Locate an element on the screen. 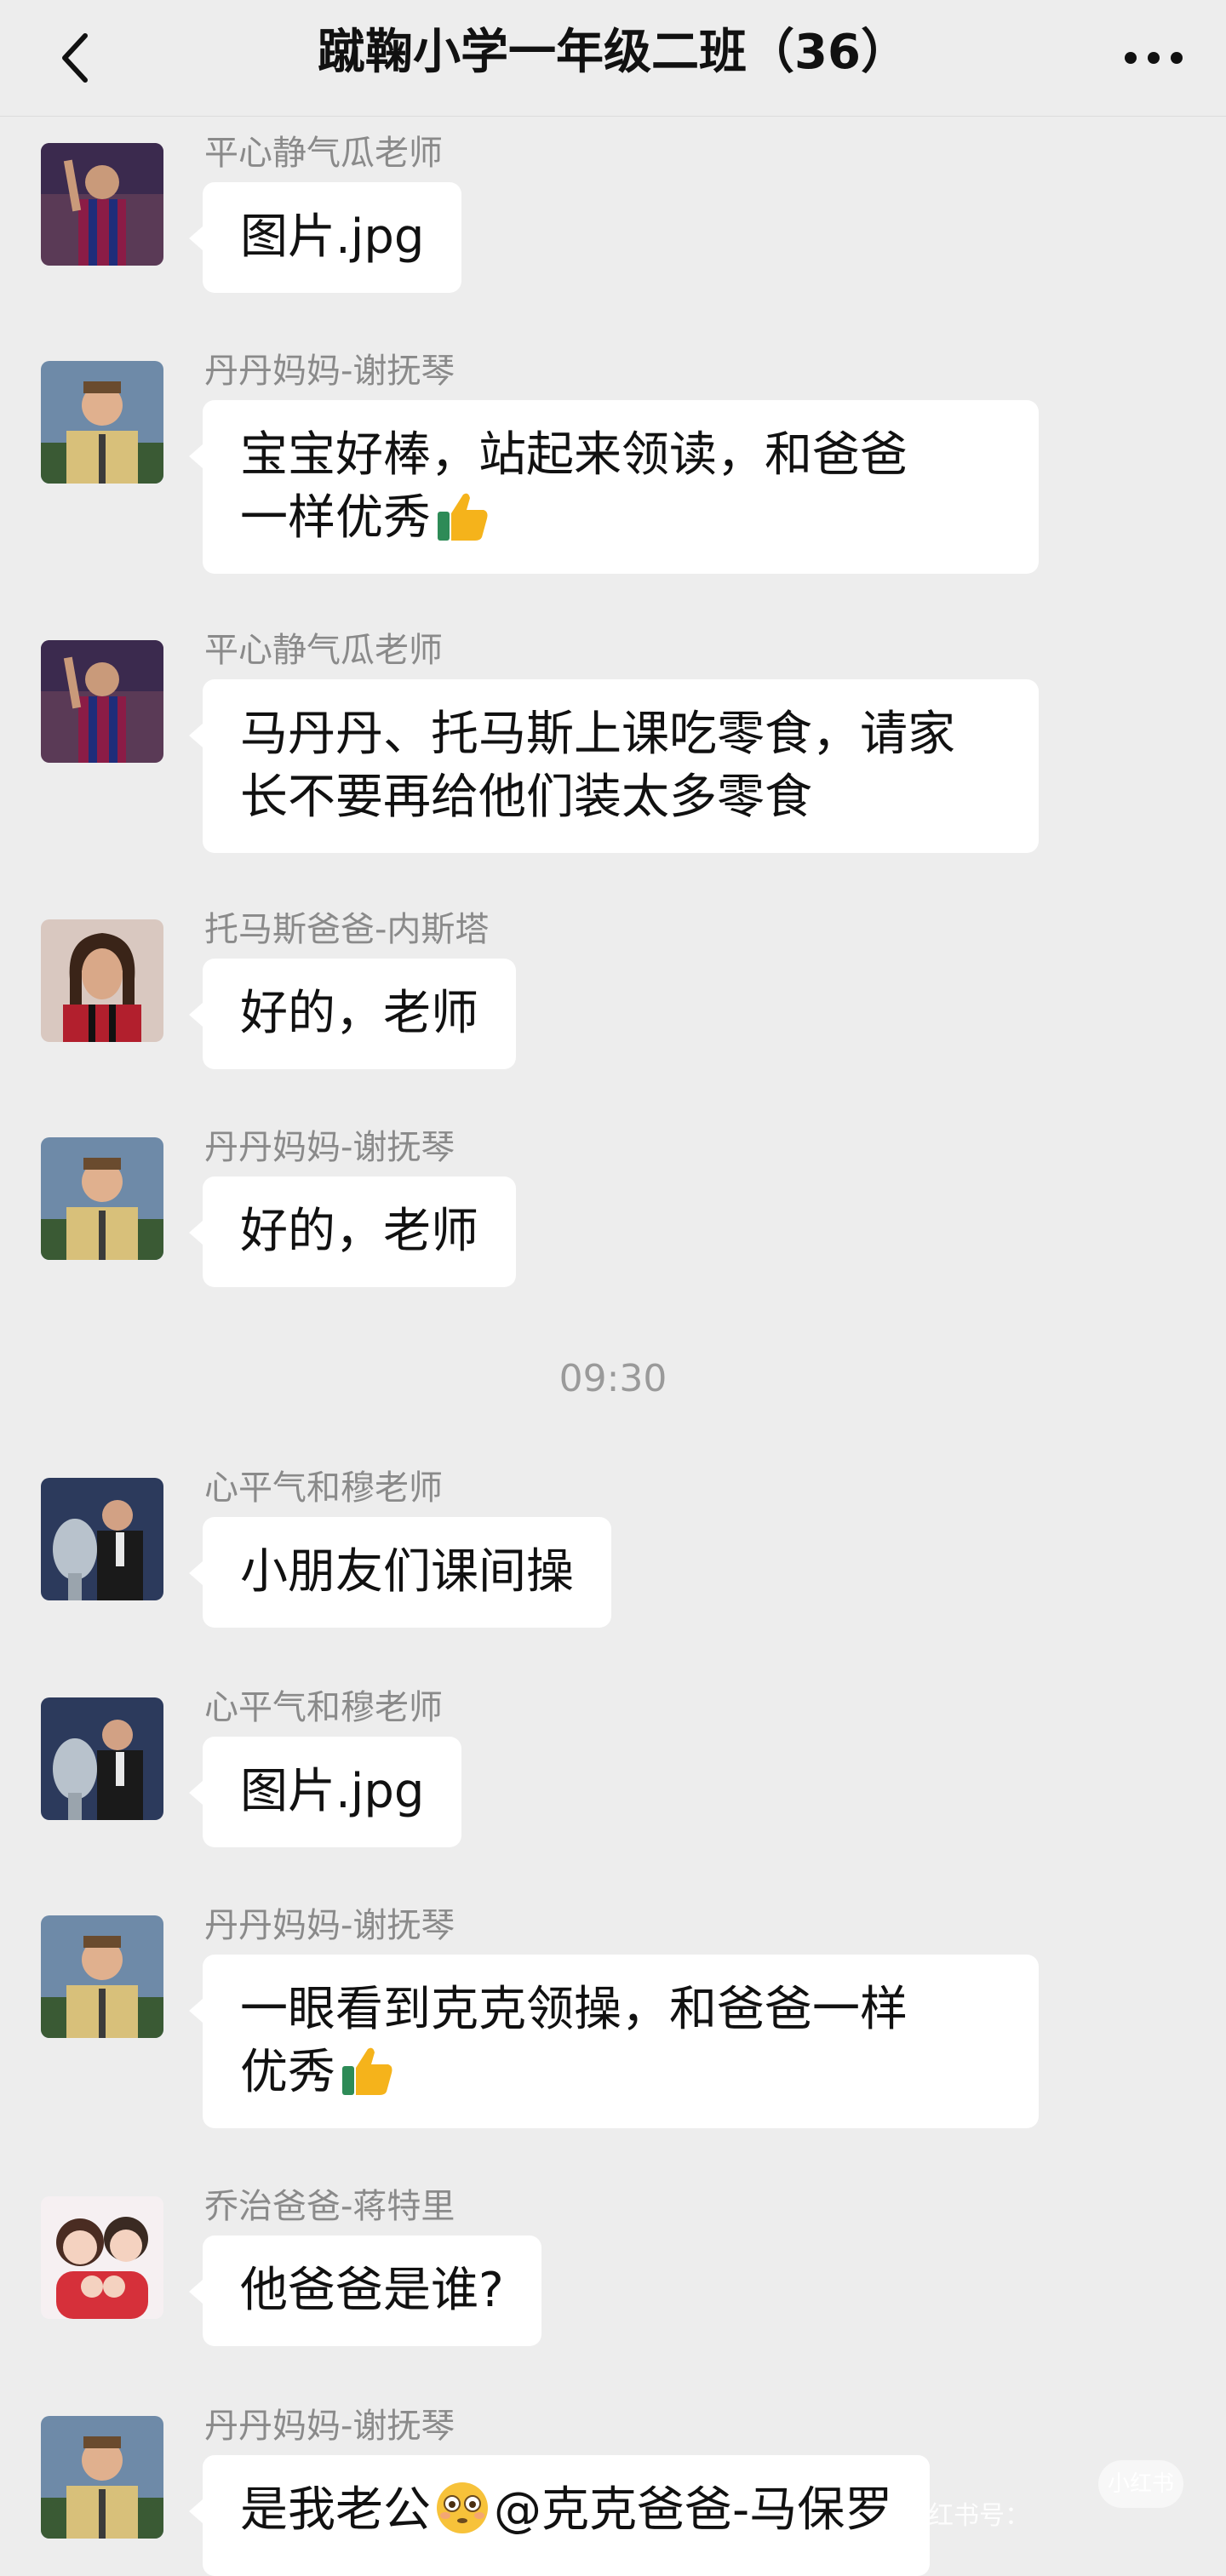 The width and height of the screenshot is (1226, 2576). message-bubble: 他爸爸是谁? is located at coordinates (365, 2291).